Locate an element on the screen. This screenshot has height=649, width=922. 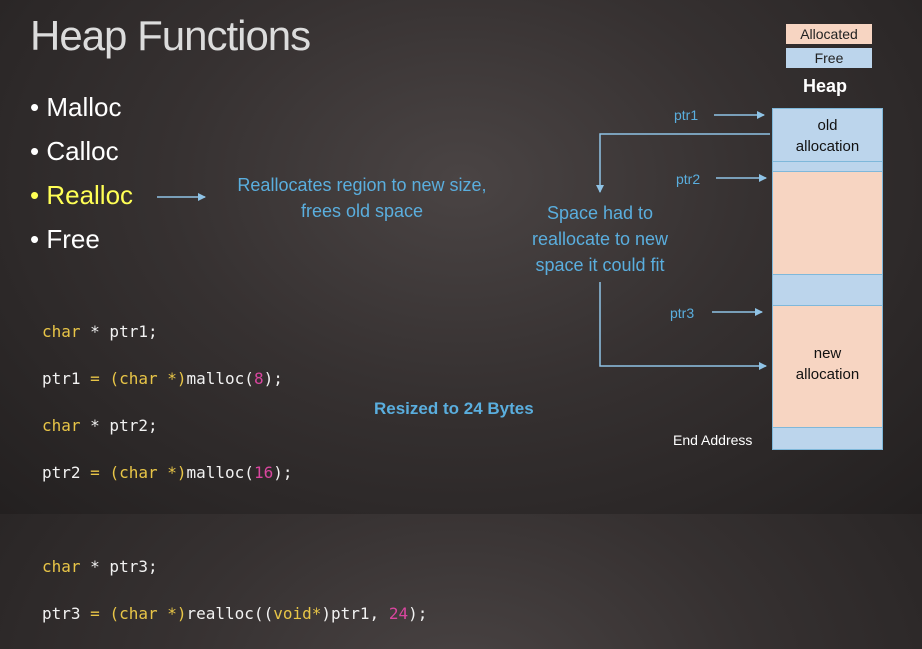
old-to-note-arrow is located at coordinates (683, 163).